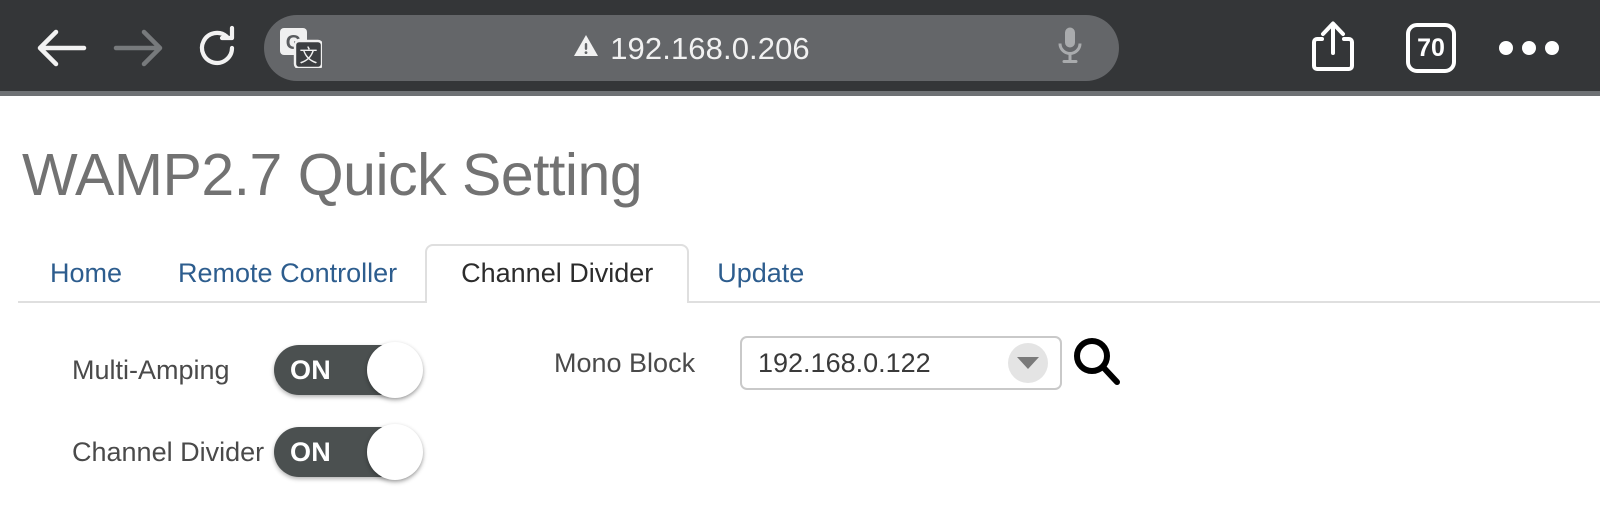 This screenshot has width=1600, height=516. I want to click on more-options-icon, so click(1529, 48).